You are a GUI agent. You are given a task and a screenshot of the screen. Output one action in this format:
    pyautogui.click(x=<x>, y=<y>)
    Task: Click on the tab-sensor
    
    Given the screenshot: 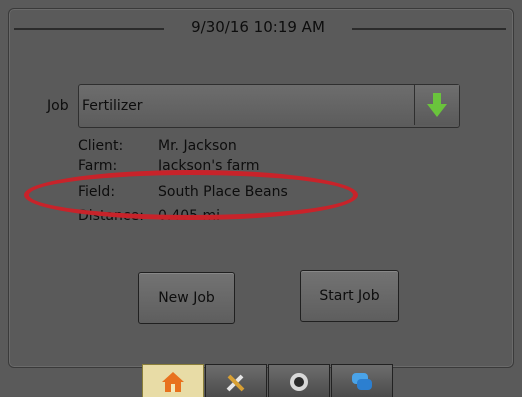 What is the action you would take?
    pyautogui.click(x=299, y=380)
    